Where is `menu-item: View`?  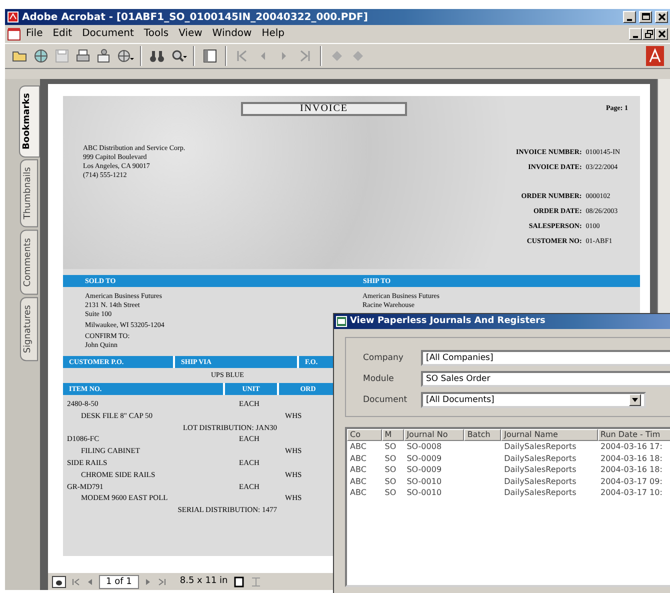
menu-item: View is located at coordinates (191, 34).